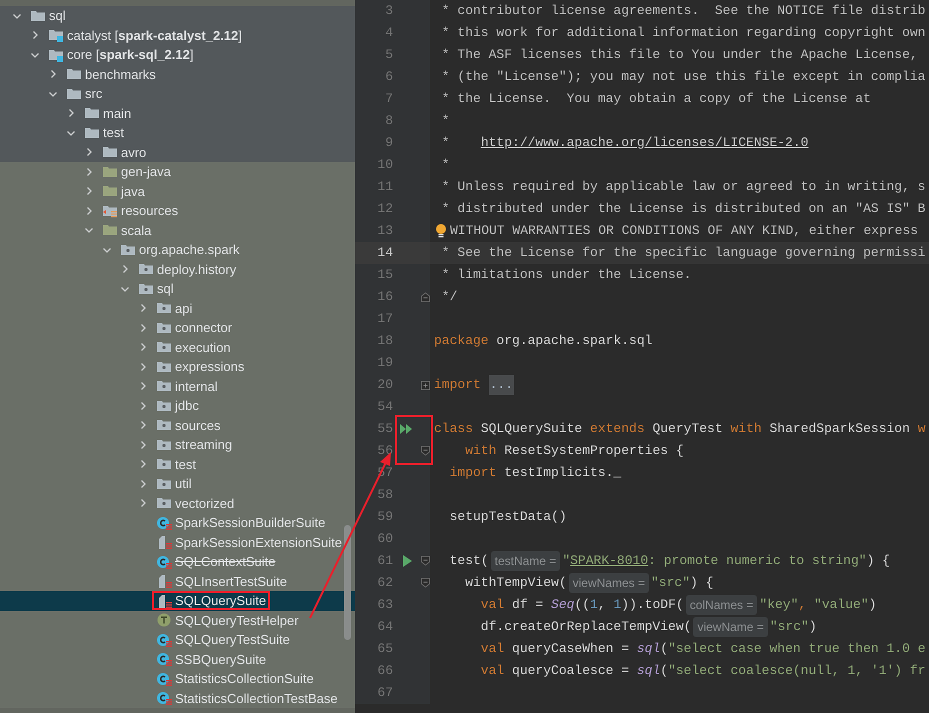 The width and height of the screenshot is (929, 713). Describe the element at coordinates (177, 152) in the screenshot. I see `tree-item: avro` at that location.